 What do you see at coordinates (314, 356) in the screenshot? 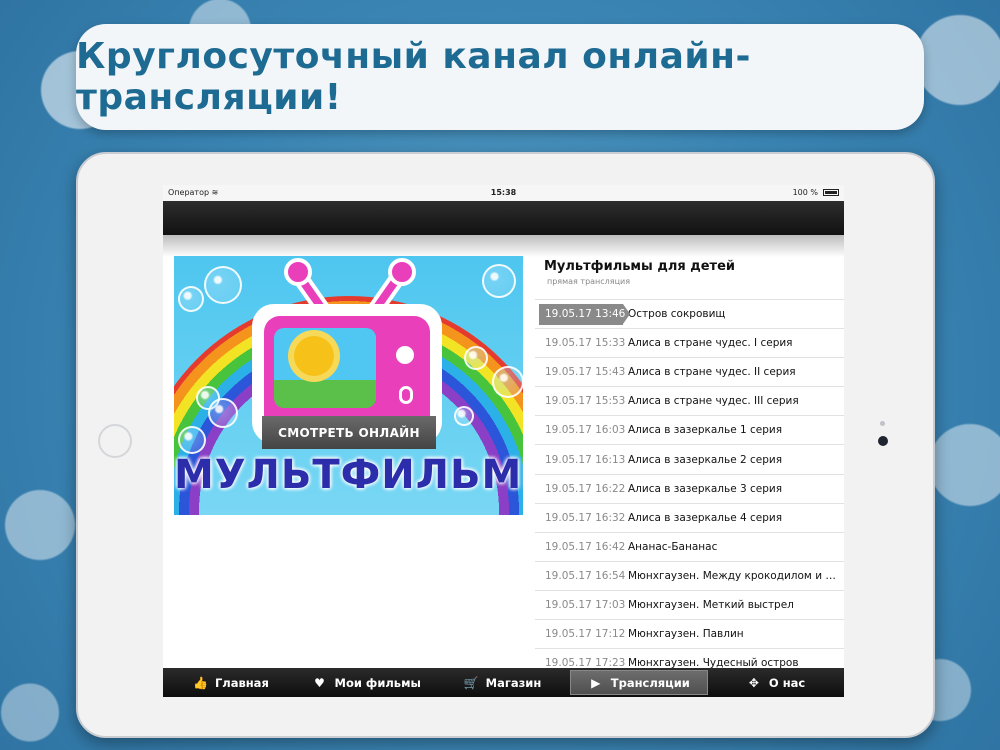
I see `sun-graphic` at bounding box center [314, 356].